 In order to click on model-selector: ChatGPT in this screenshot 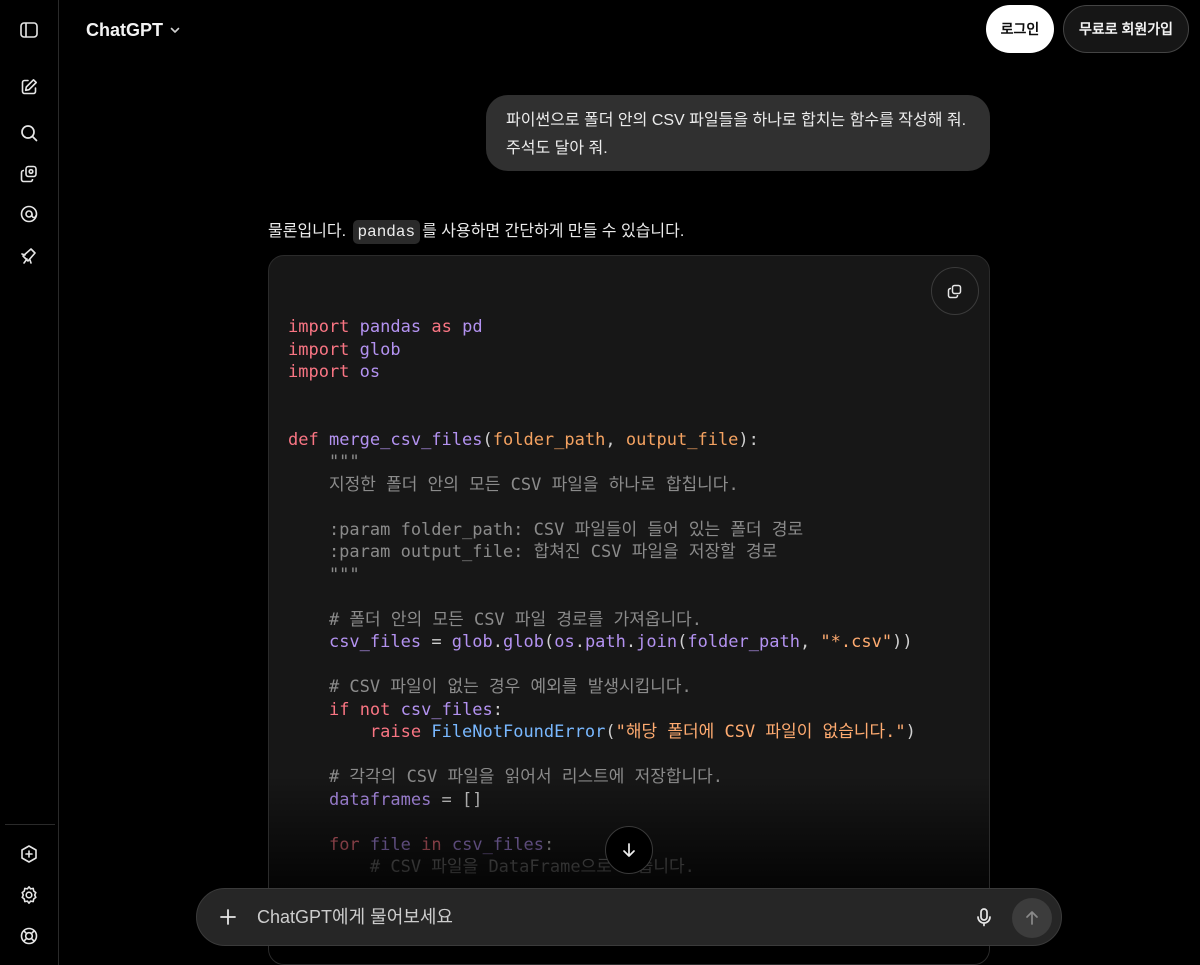, I will do `click(133, 30)`.